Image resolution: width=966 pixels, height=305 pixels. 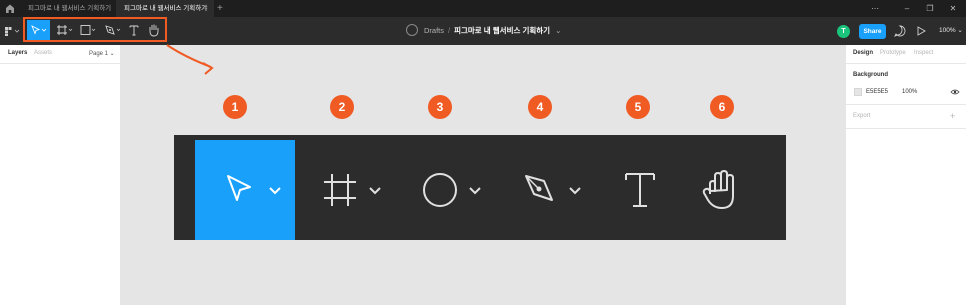 I want to click on step-number-3: 3, so click(x=440, y=107).